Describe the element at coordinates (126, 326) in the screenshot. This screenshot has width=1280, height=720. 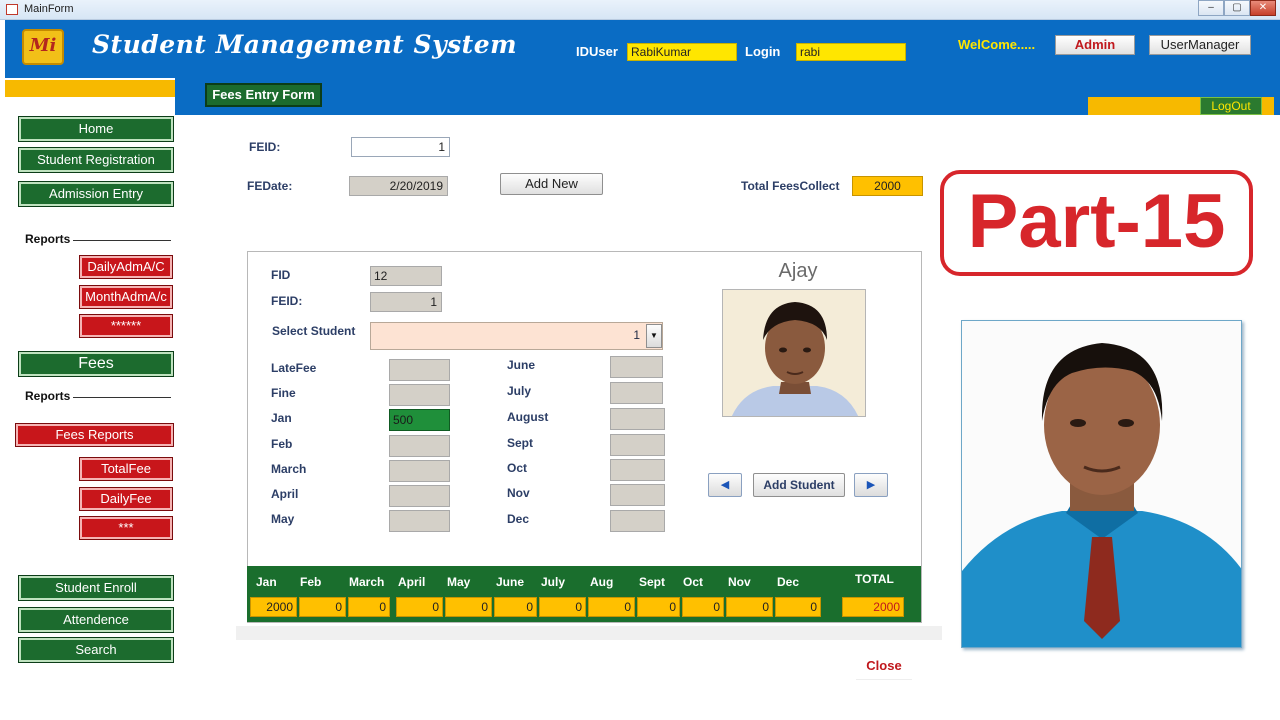
I see `sidebar-item-stars-6: ******` at that location.